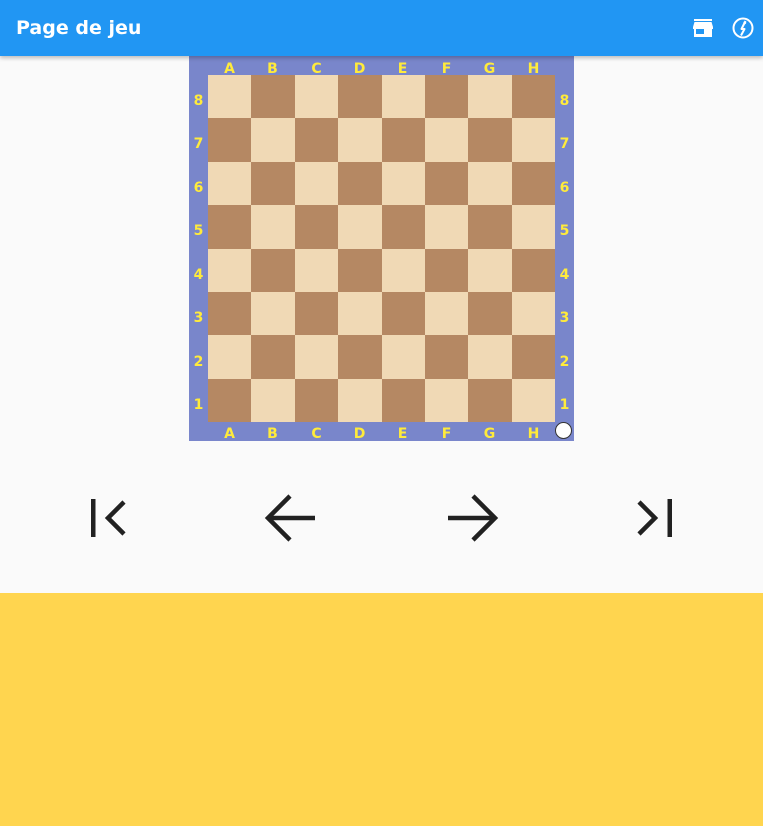 Image resolution: width=763 pixels, height=826 pixels. What do you see at coordinates (360, 400) in the screenshot?
I see `board-square-d1` at bounding box center [360, 400].